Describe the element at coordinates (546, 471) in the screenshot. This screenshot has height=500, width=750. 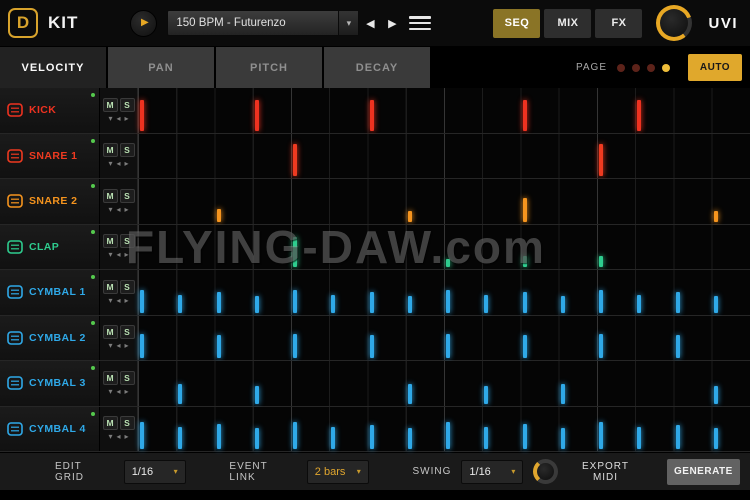
I see `swing-knob` at that location.